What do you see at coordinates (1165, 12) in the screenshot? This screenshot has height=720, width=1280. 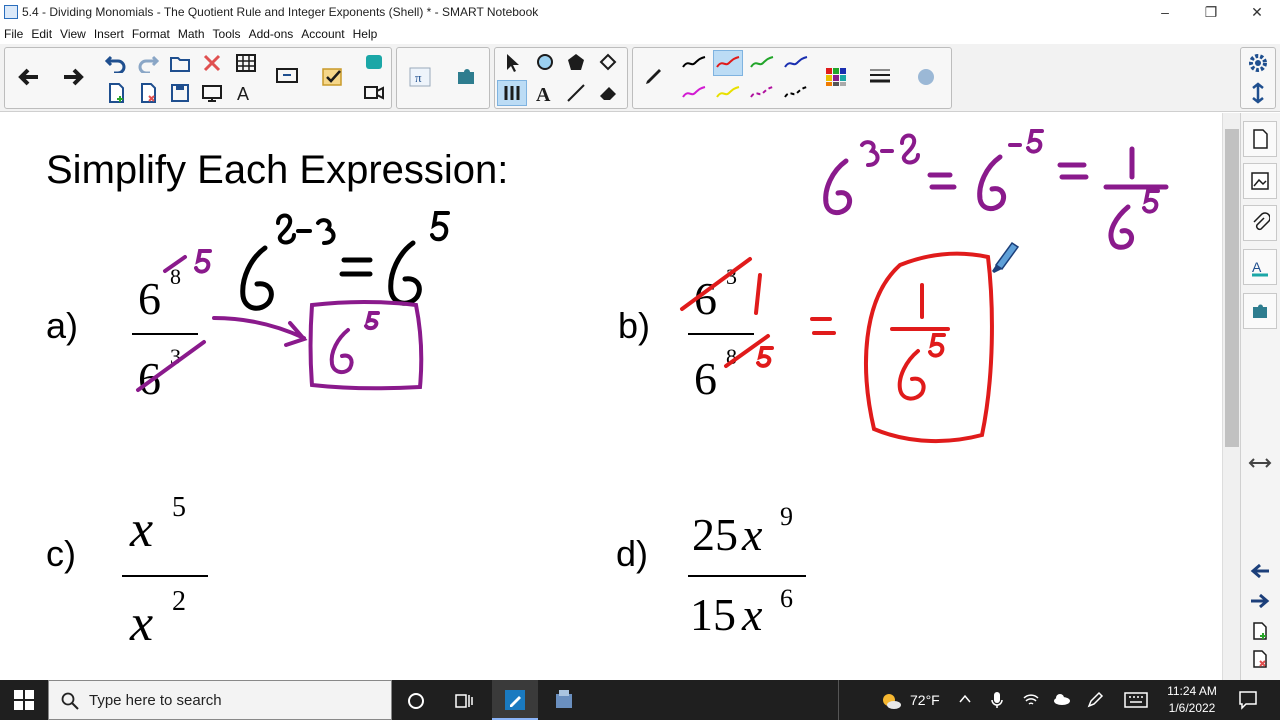 I see `minimize-button: –` at bounding box center [1165, 12].